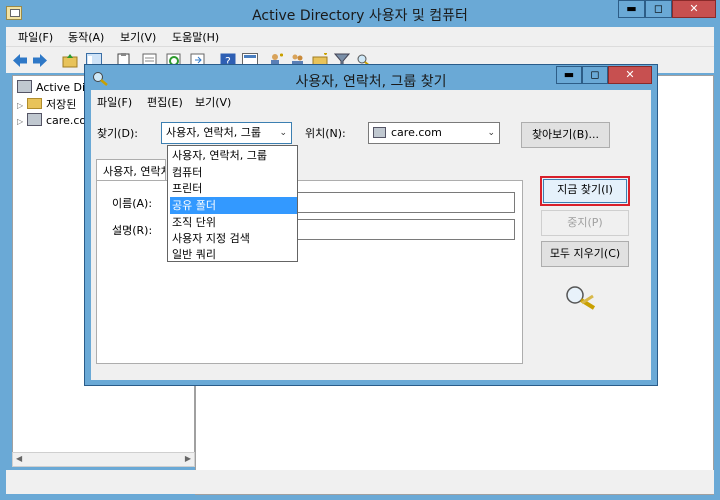 The width and height of the screenshot is (720, 500). I want to click on dropdown-option: 사용자, 연락처, 그룹, so click(233, 155).